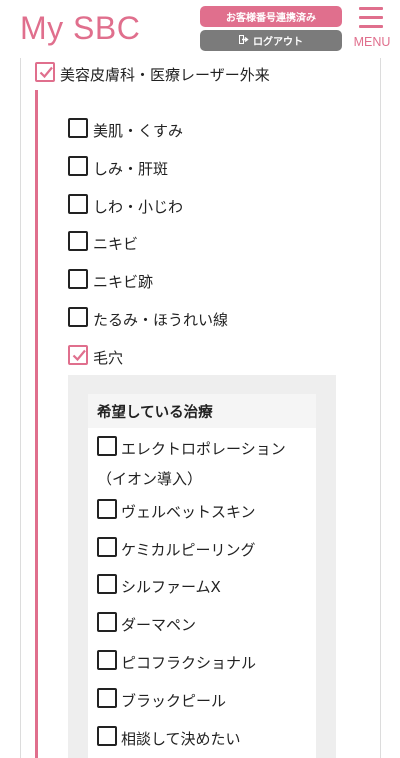  I want to click on concern-label: 美肌・くすみ, so click(138, 130).